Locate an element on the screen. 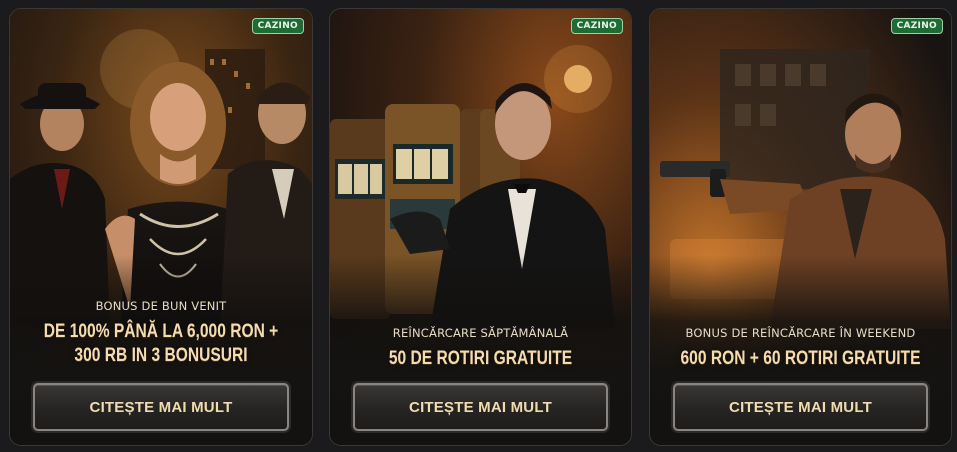 This screenshot has width=957, height=452. promo-headline-line1: DE 100% PÂNĂ LA 6,000 RON + is located at coordinates (161, 331).